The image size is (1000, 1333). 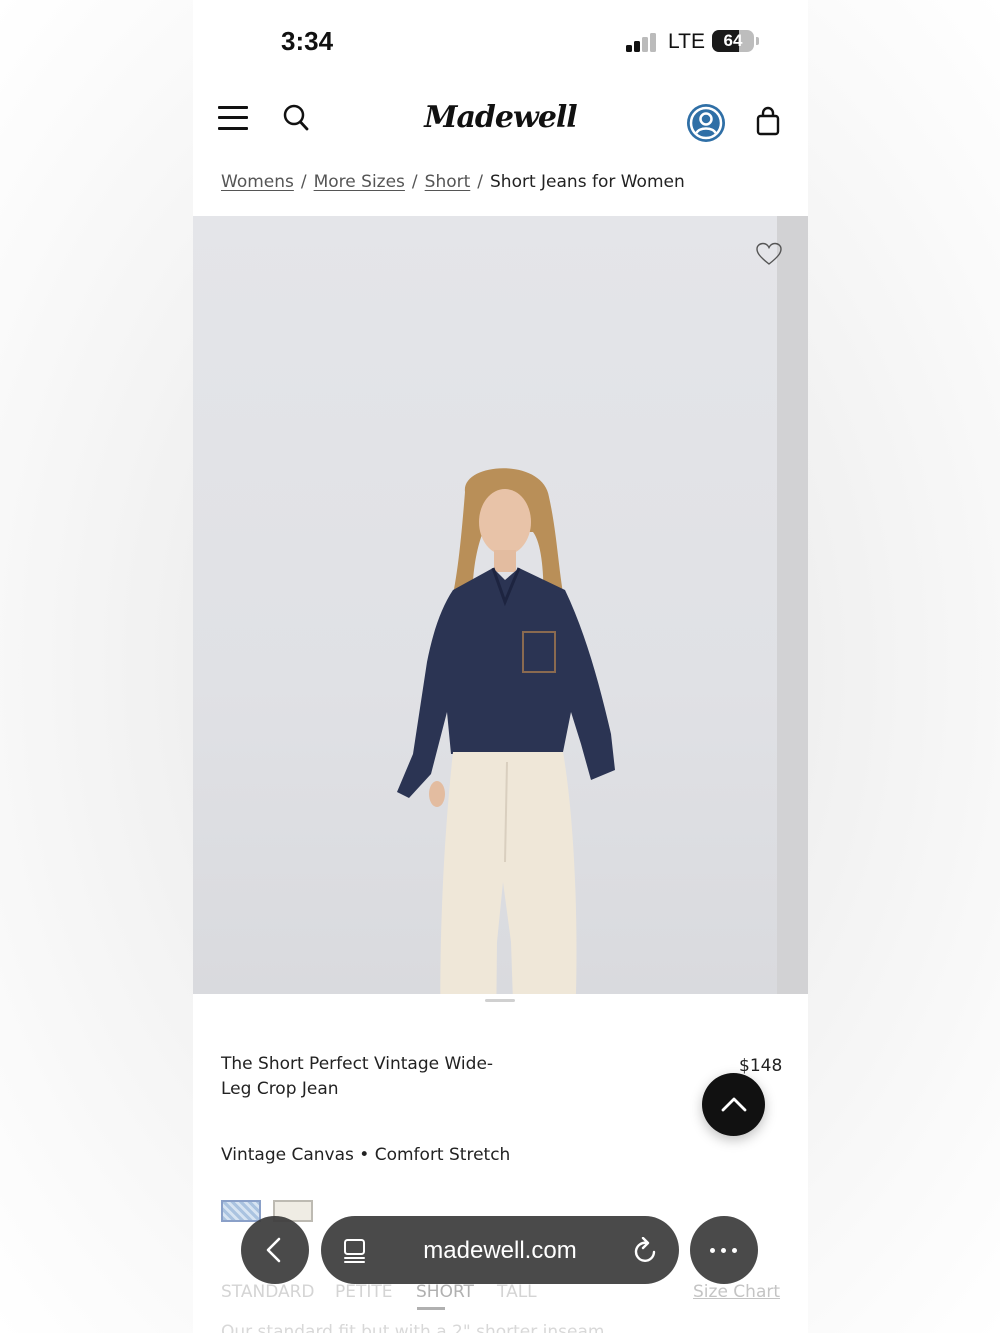 I want to click on chevron-up-icon, so click(x=734, y=1104).